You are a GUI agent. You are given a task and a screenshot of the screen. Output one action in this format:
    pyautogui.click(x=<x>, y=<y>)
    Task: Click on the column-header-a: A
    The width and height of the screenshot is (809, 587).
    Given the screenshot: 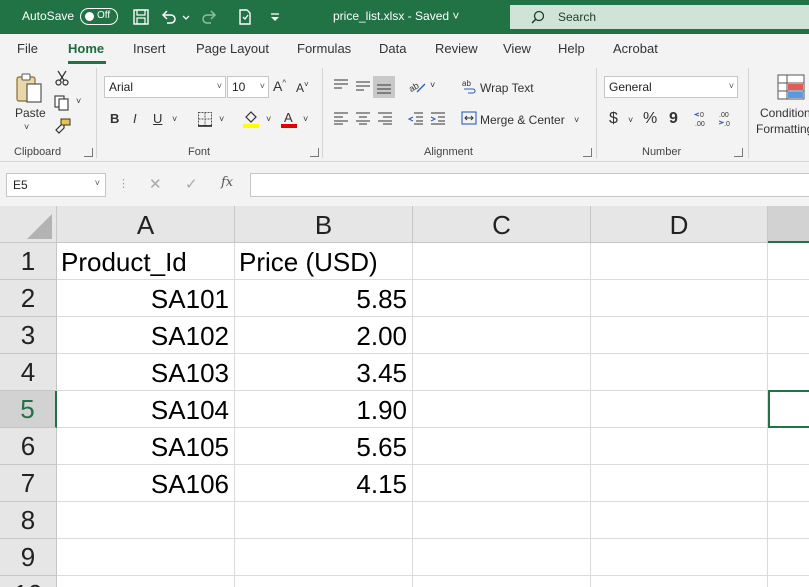 What is the action you would take?
    pyautogui.click(x=146, y=224)
    